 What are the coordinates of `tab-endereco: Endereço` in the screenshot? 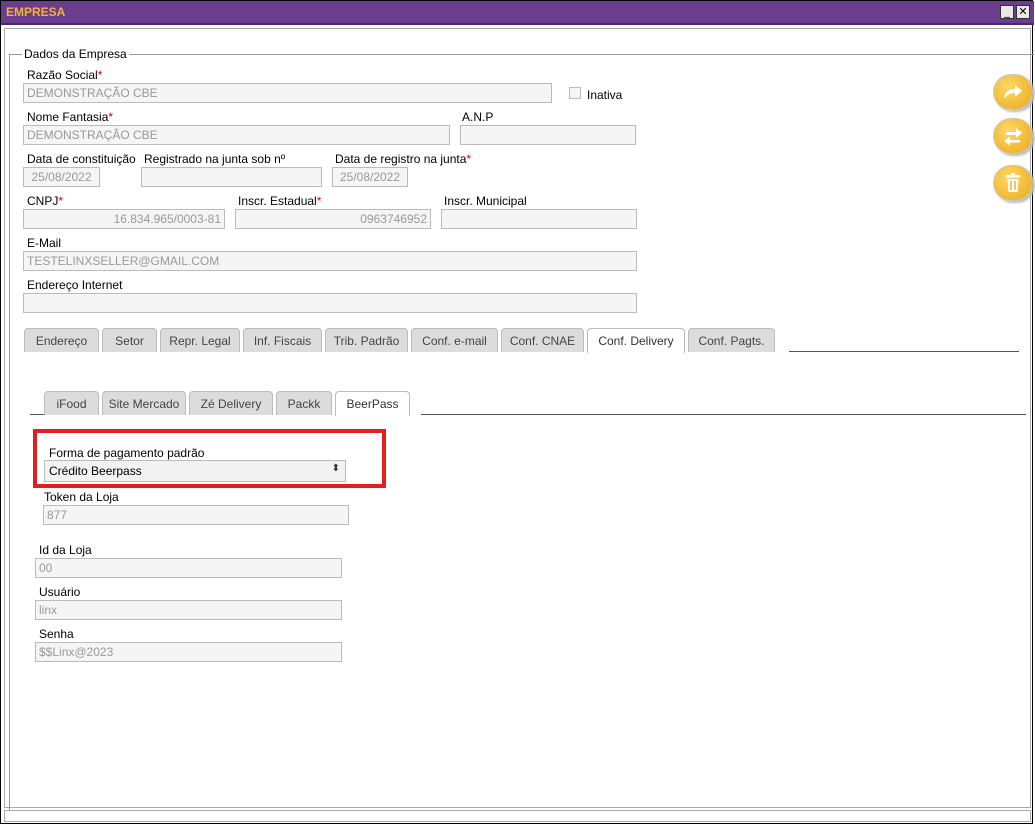 It's located at (61, 340).